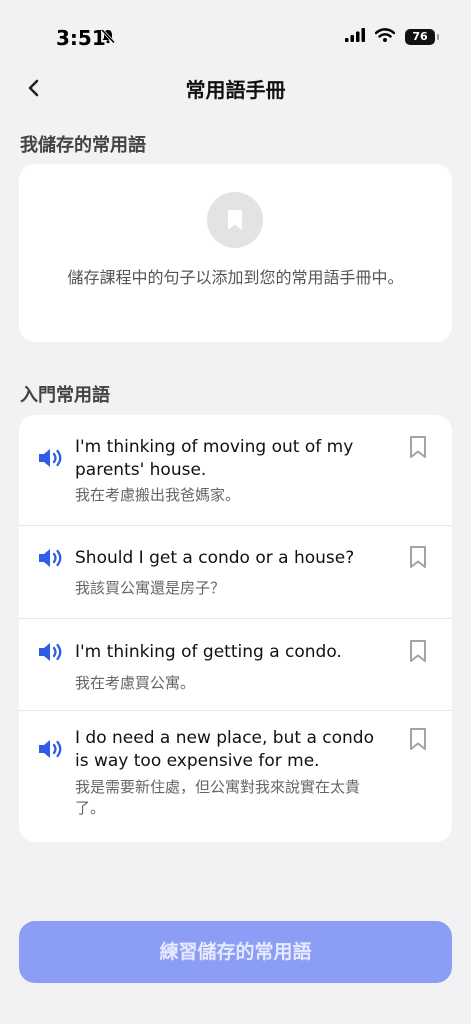  I want to click on beginner-section-label: 入門常用語, so click(65, 395).